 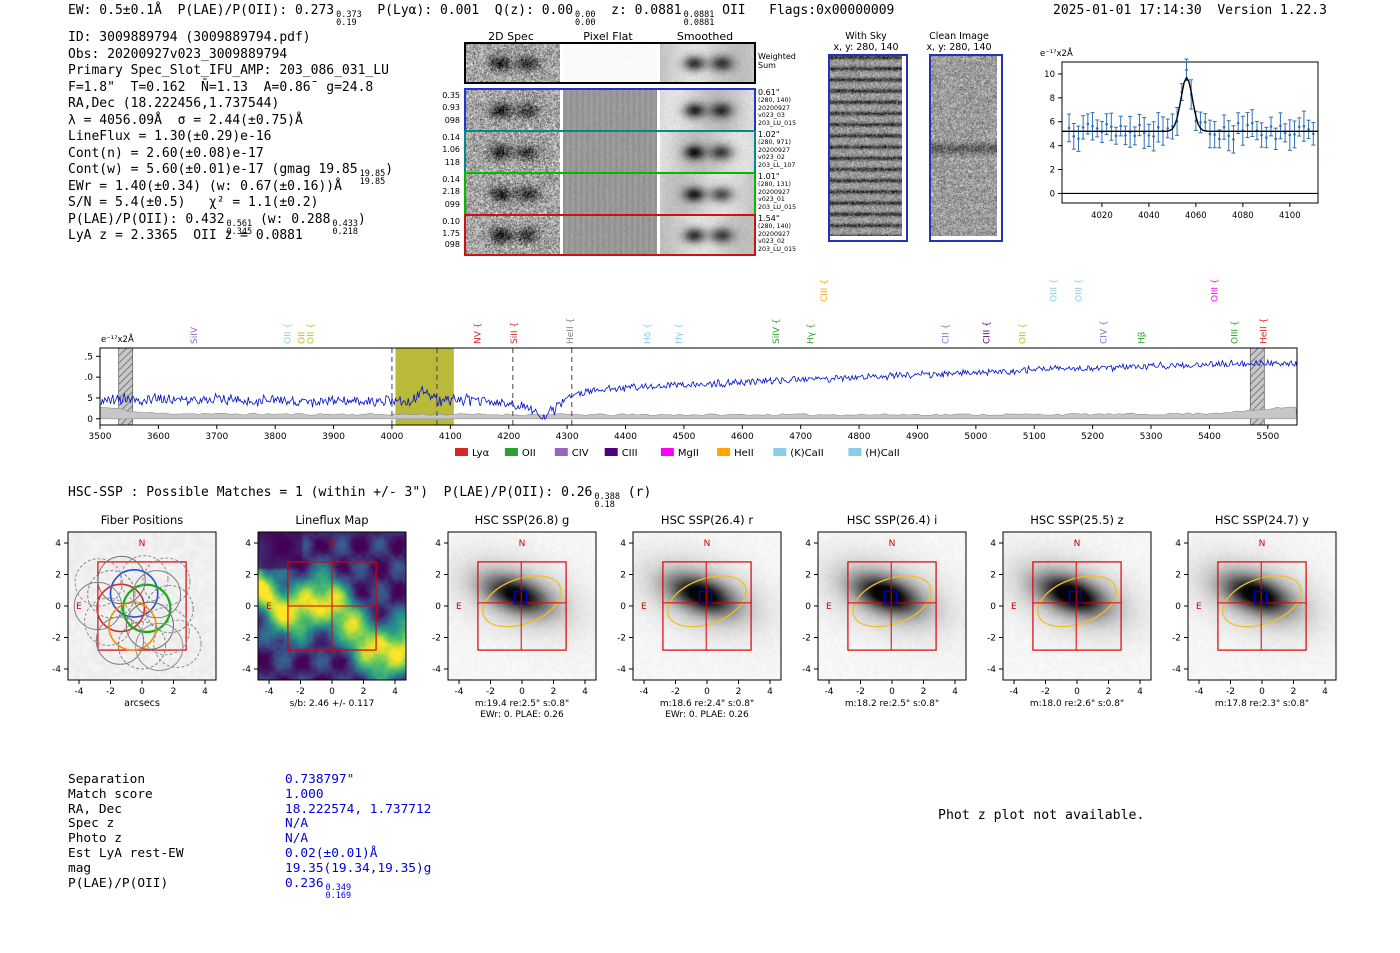 I want to click on emission-line-label: Hδ {, so click(x=649, y=333).